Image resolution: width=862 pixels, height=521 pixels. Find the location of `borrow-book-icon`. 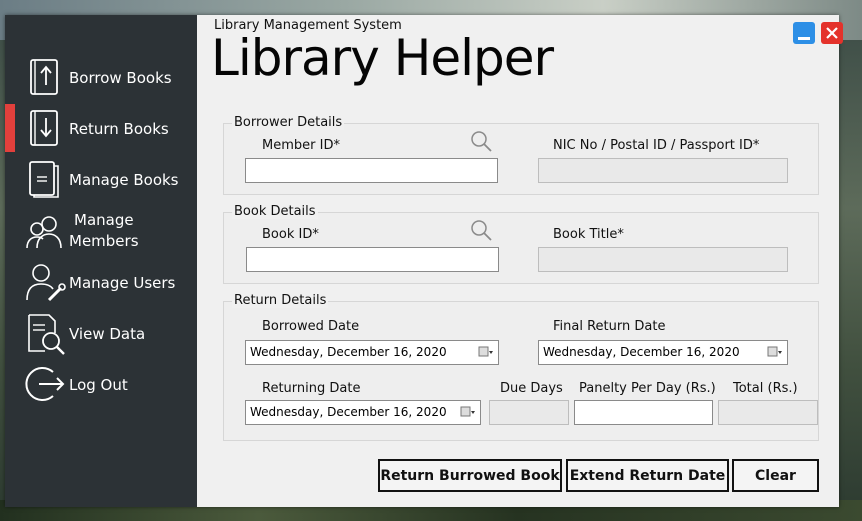

borrow-book-icon is located at coordinates (44, 77).